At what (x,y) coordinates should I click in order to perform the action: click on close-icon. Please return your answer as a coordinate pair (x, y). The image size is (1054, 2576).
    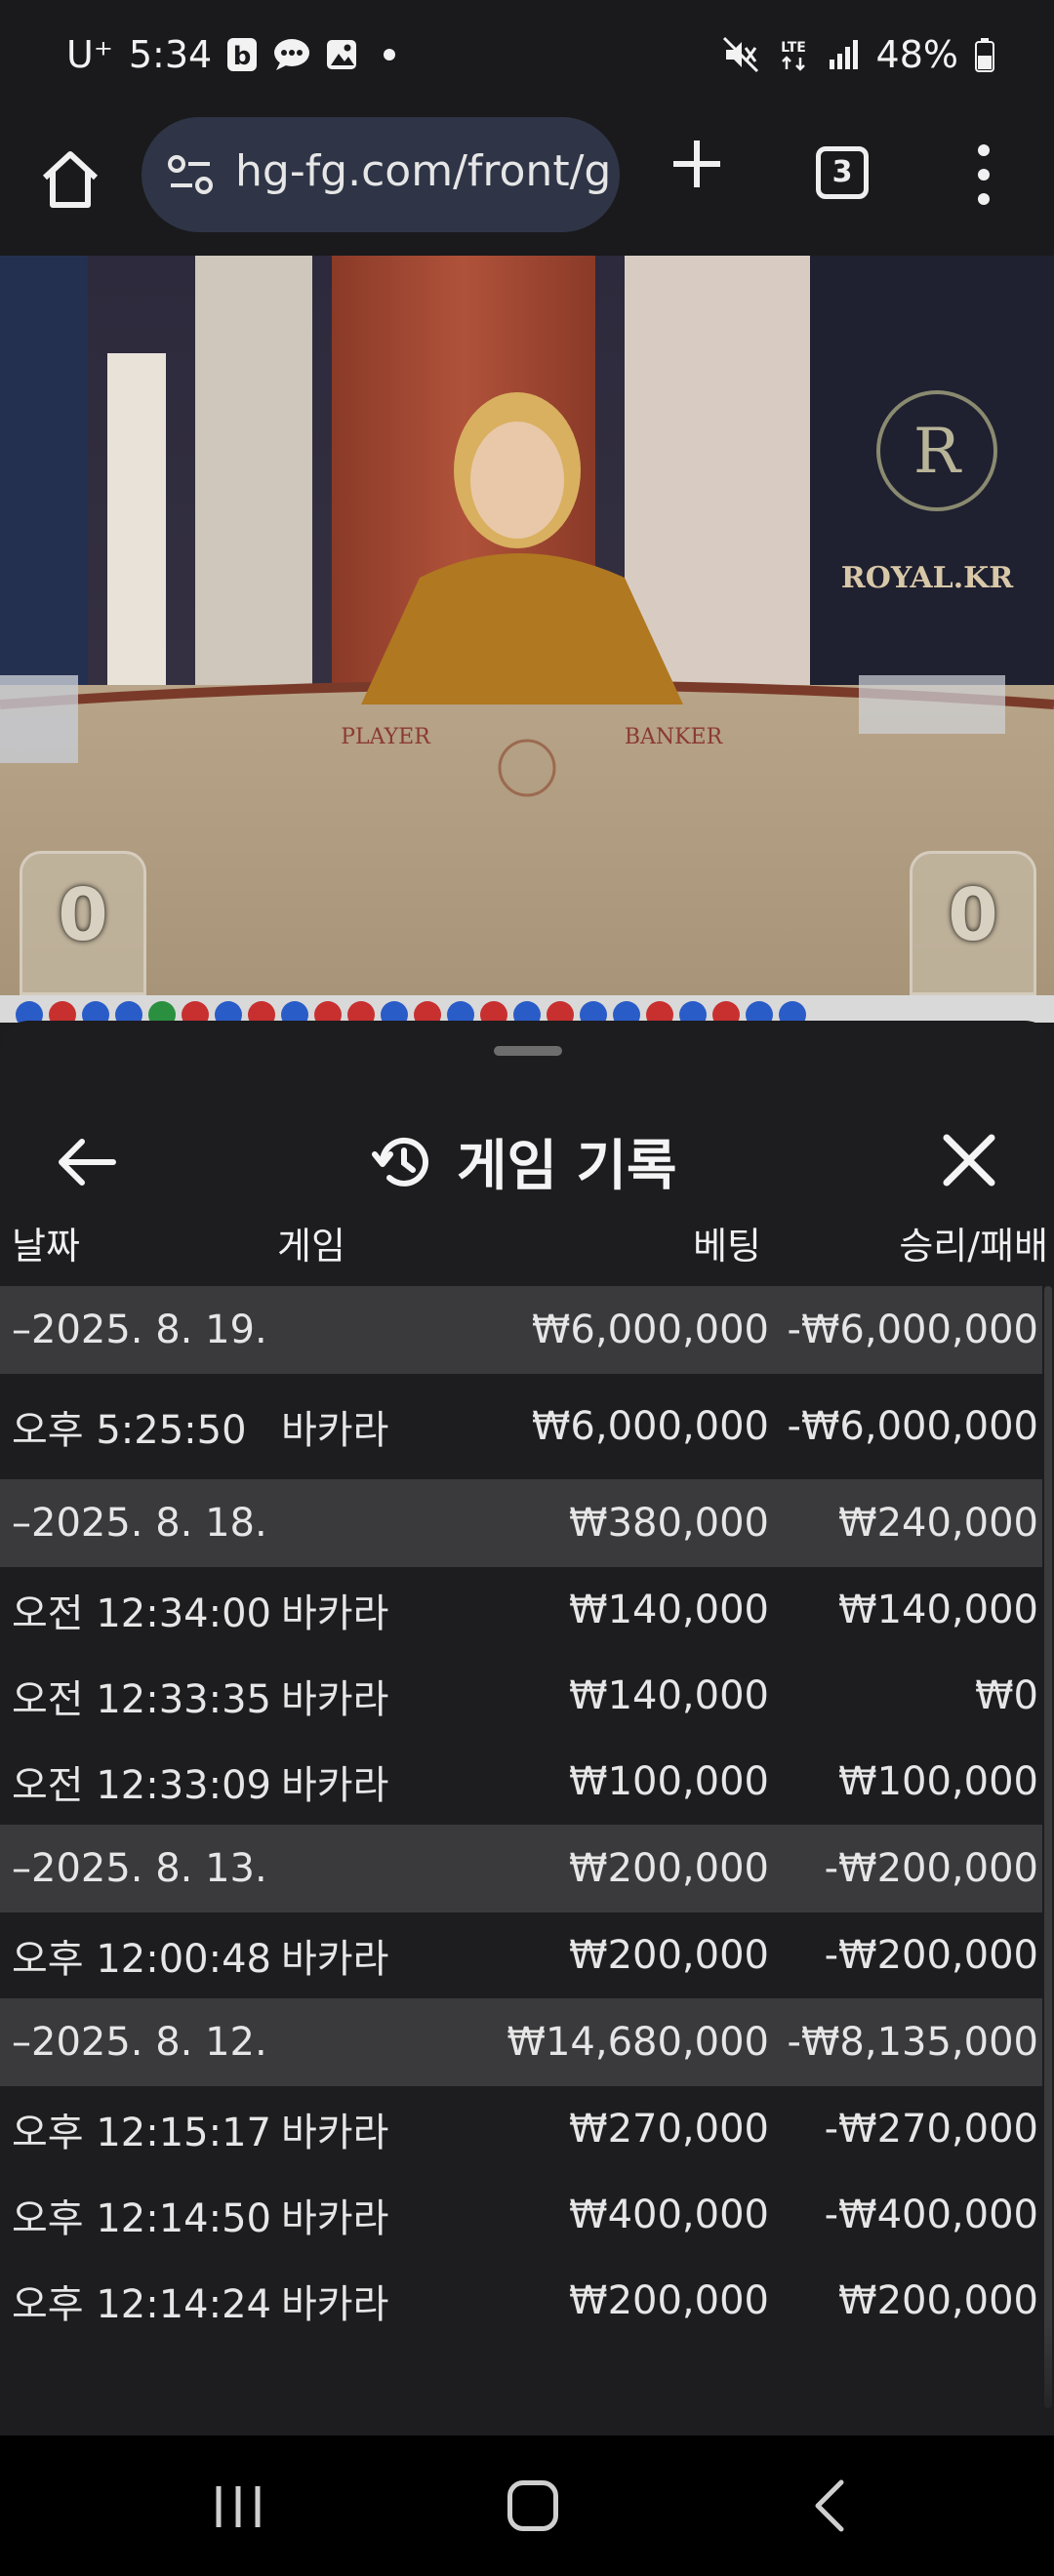
    Looking at the image, I should click on (969, 1160).